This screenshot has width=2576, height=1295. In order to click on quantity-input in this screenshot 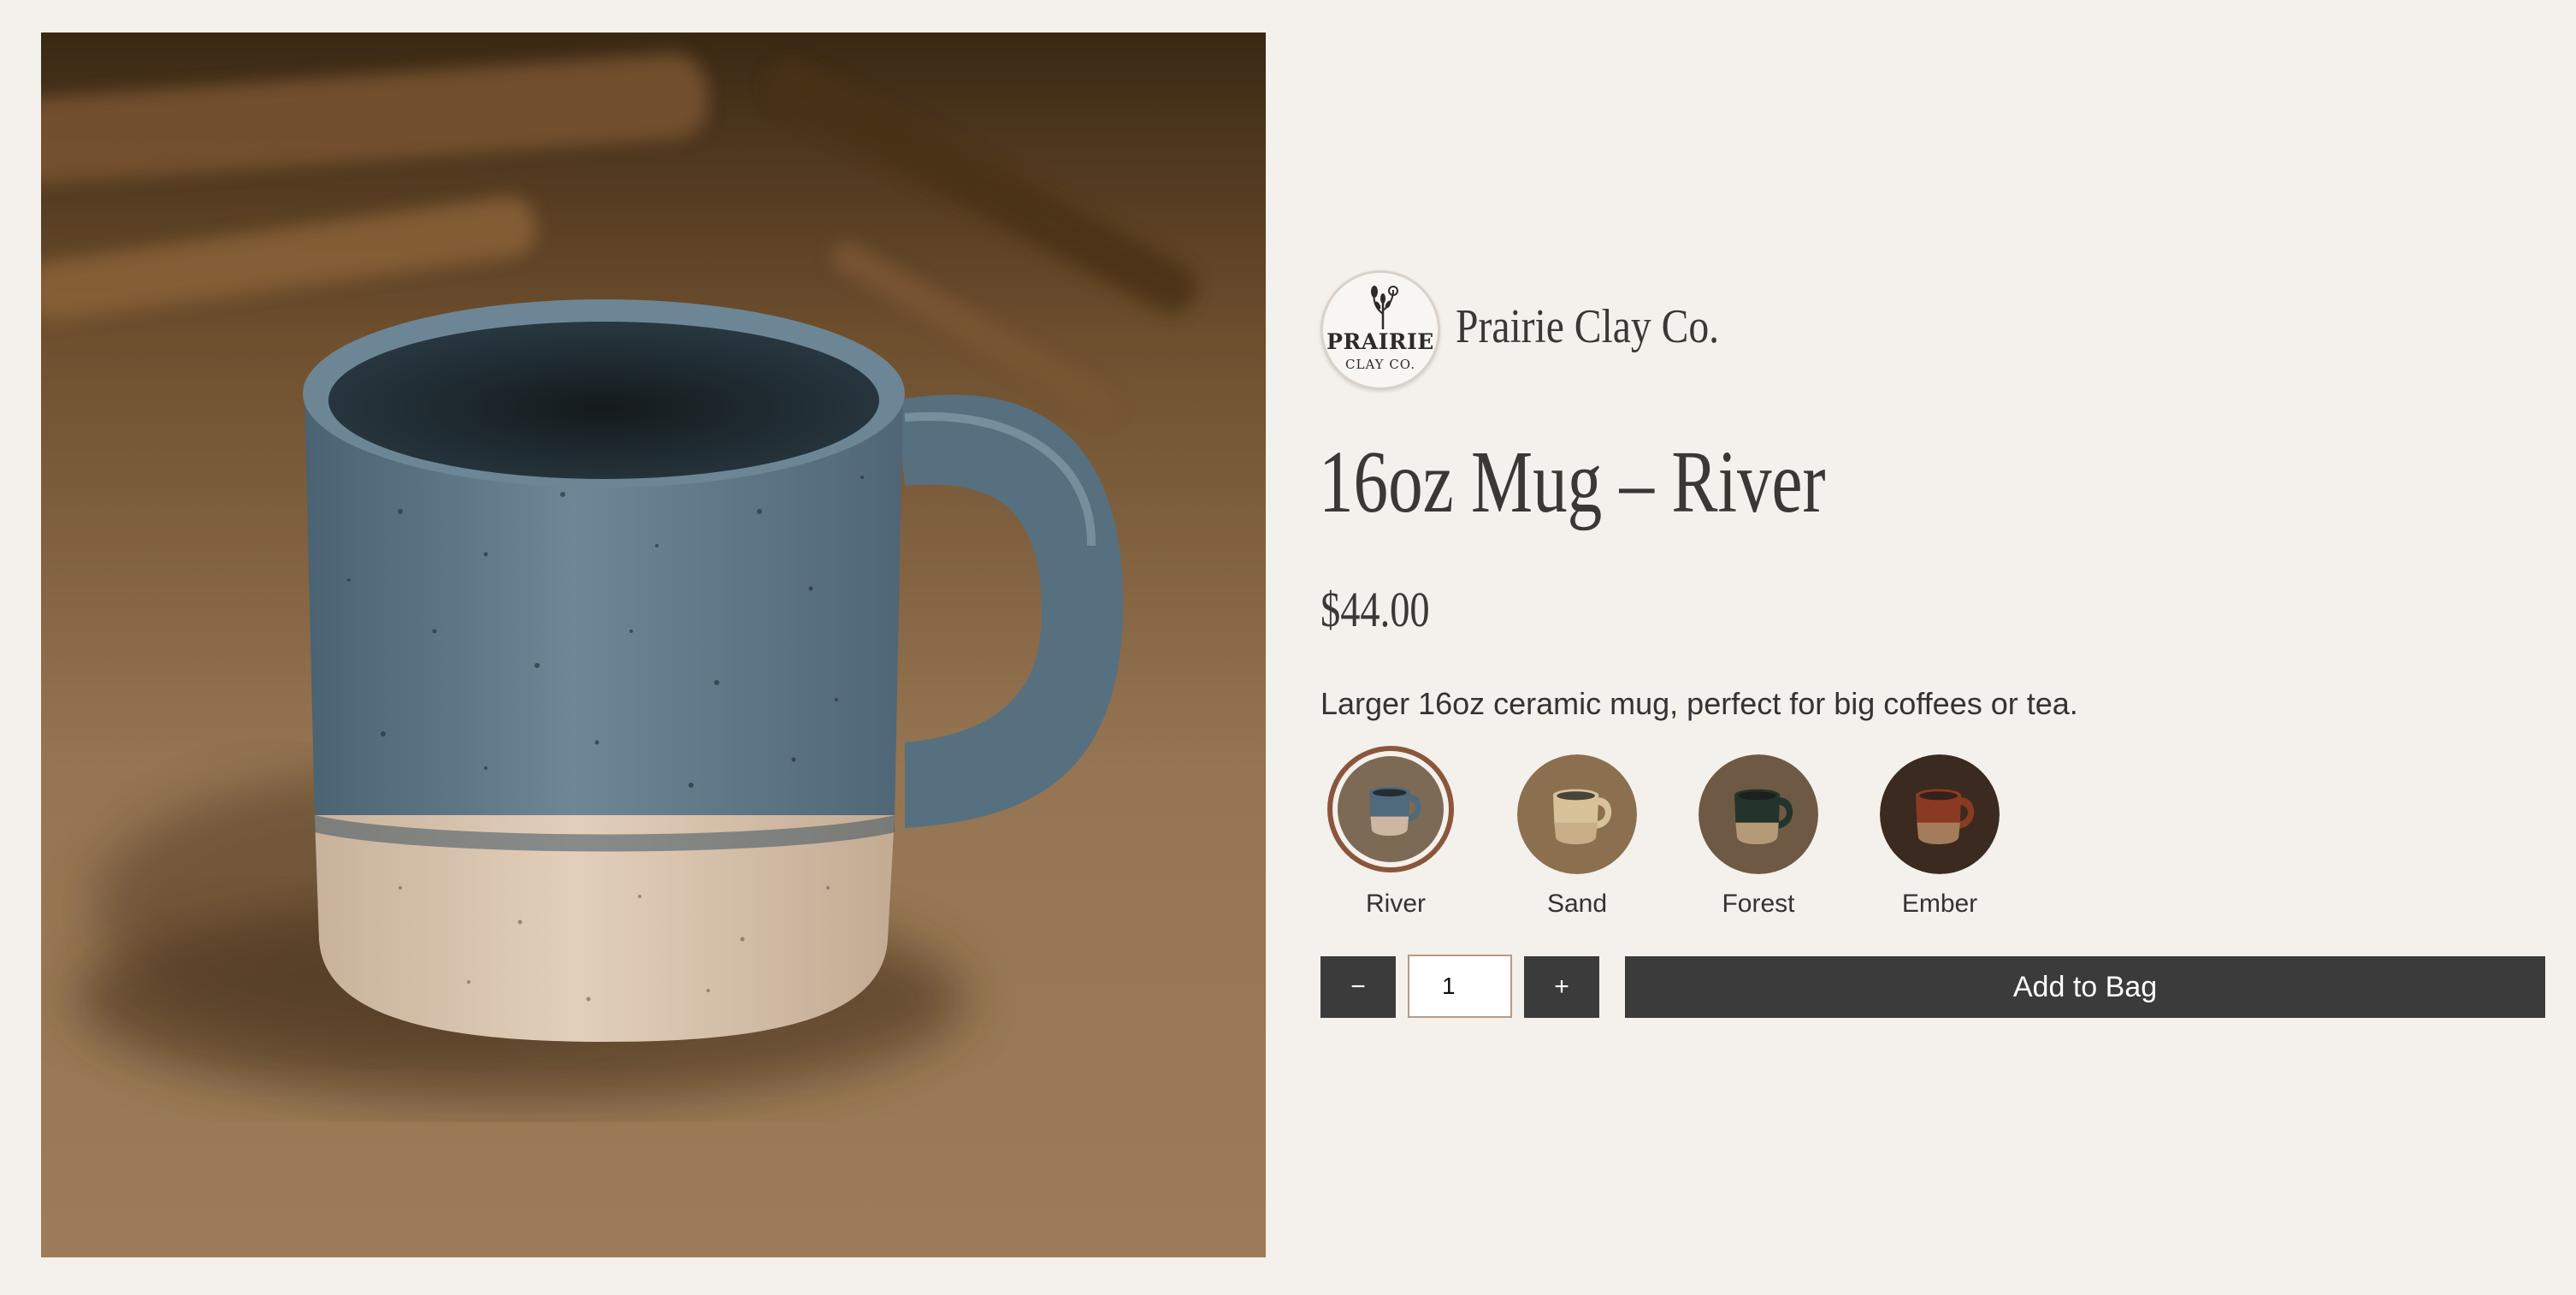, I will do `click(1460, 986)`.